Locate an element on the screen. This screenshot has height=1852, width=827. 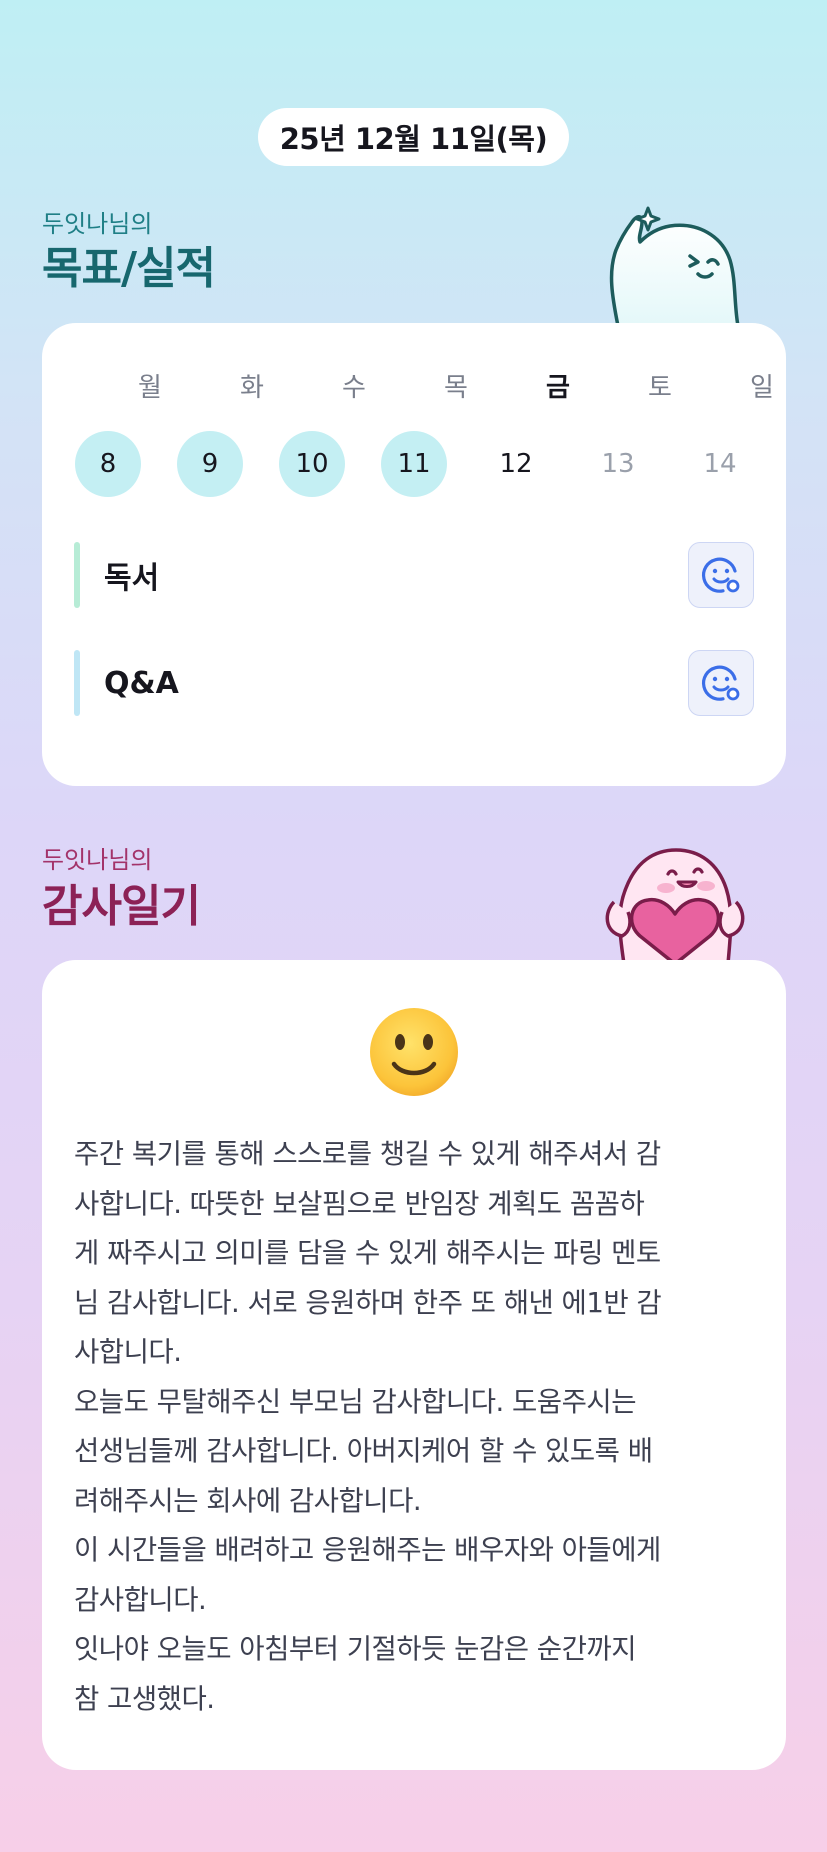
ghost-mascot-icon is located at coordinates (674, 266).